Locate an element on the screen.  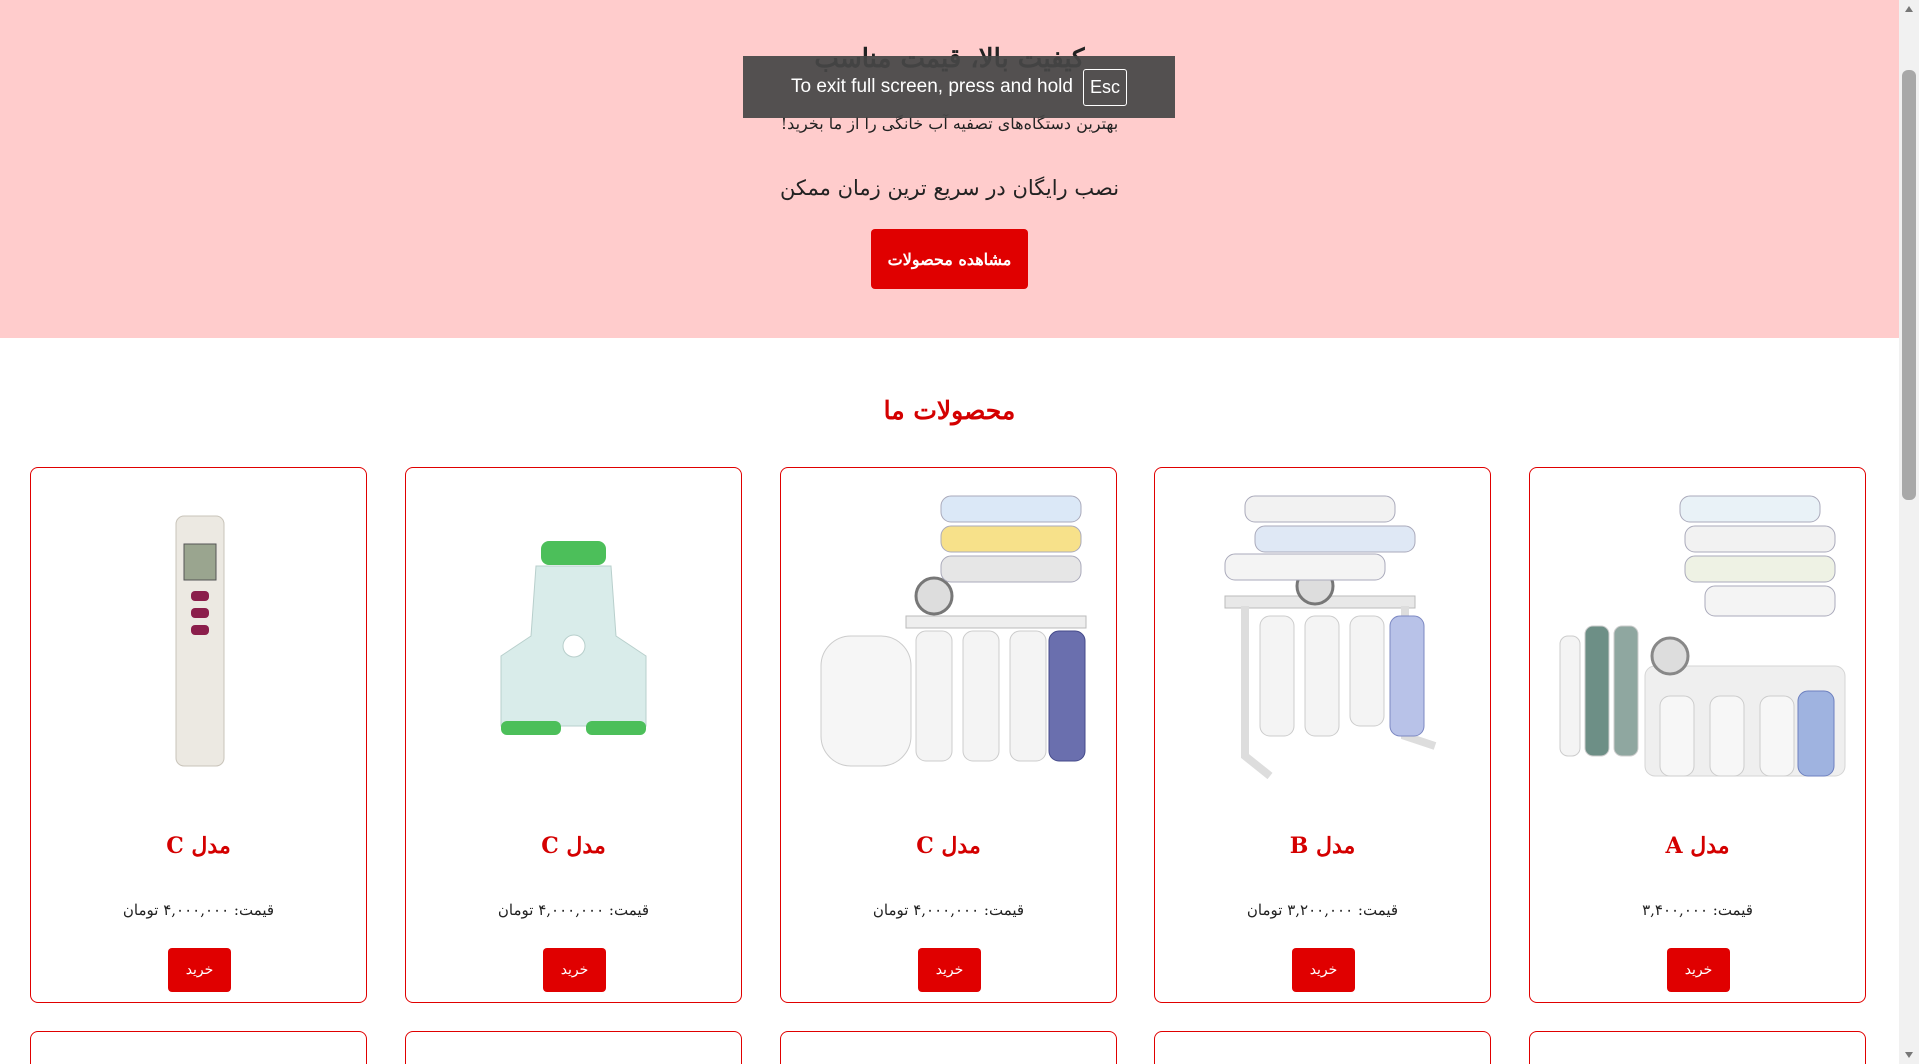
product-card: مدل A قیمت: ۳,۴۰۰,۰۰۰ خرید is located at coordinates (1697, 735).